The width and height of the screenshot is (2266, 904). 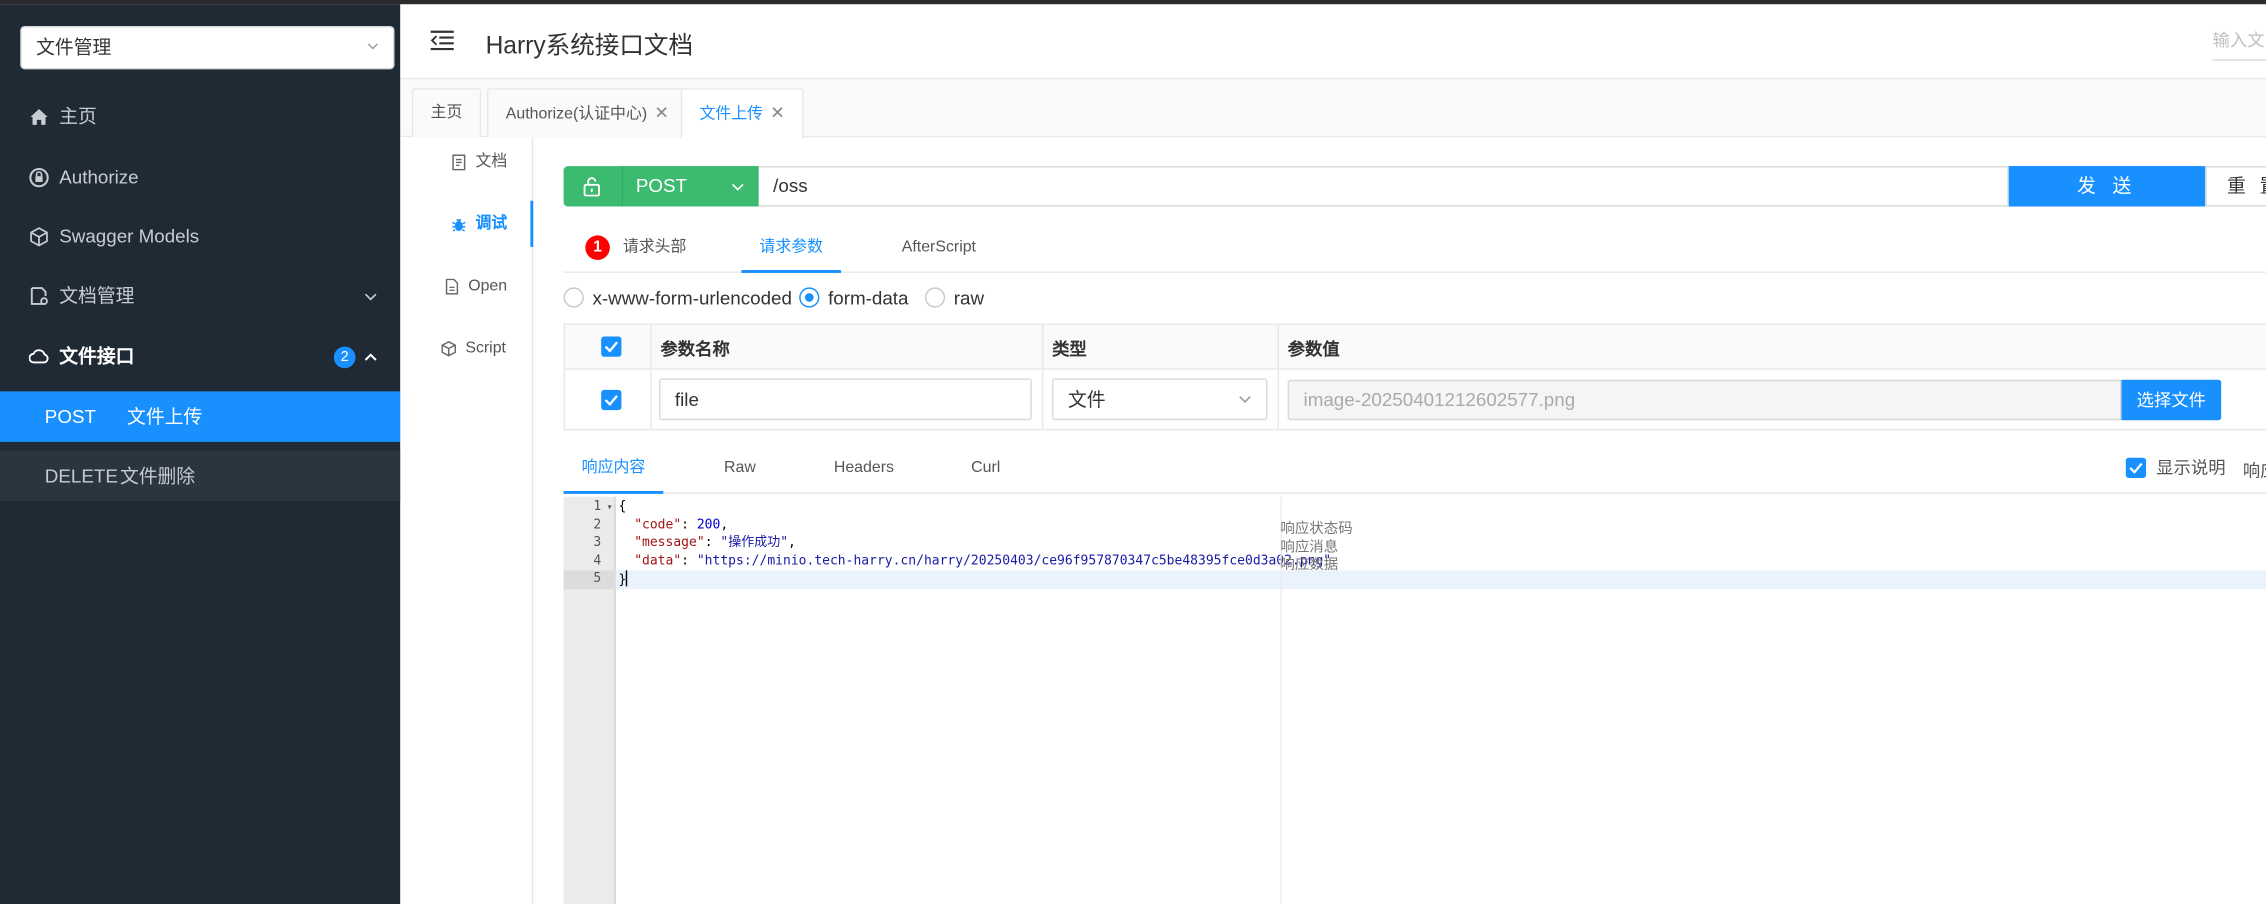 I want to click on sidebar-sub-item-upload: POST 文件上传, so click(x=200, y=416).